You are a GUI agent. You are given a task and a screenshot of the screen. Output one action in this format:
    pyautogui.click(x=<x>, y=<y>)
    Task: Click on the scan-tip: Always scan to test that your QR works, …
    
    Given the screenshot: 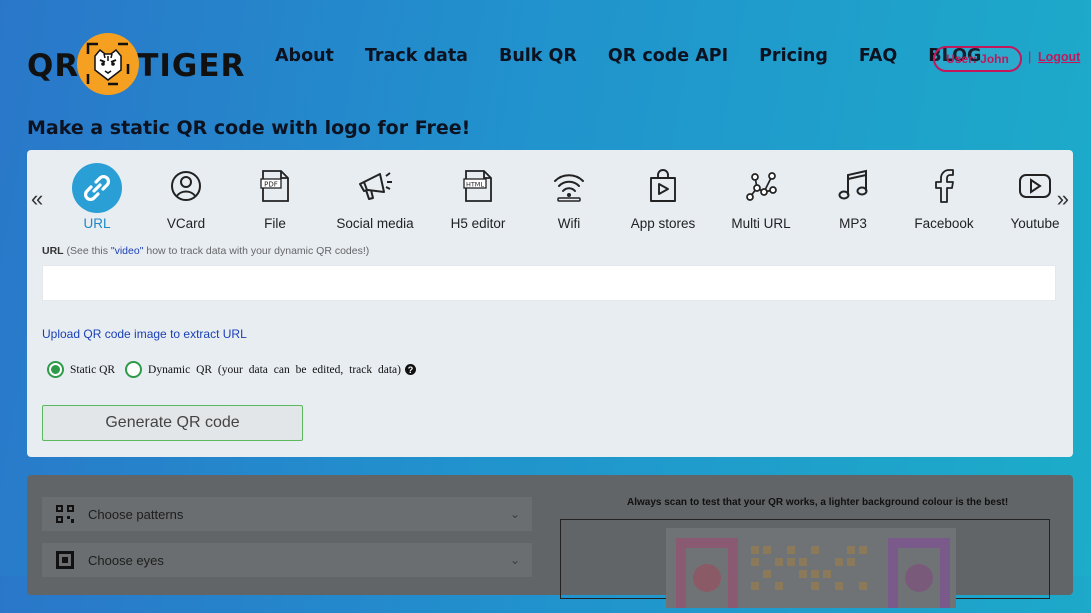 What is the action you would take?
    pyautogui.click(x=818, y=502)
    